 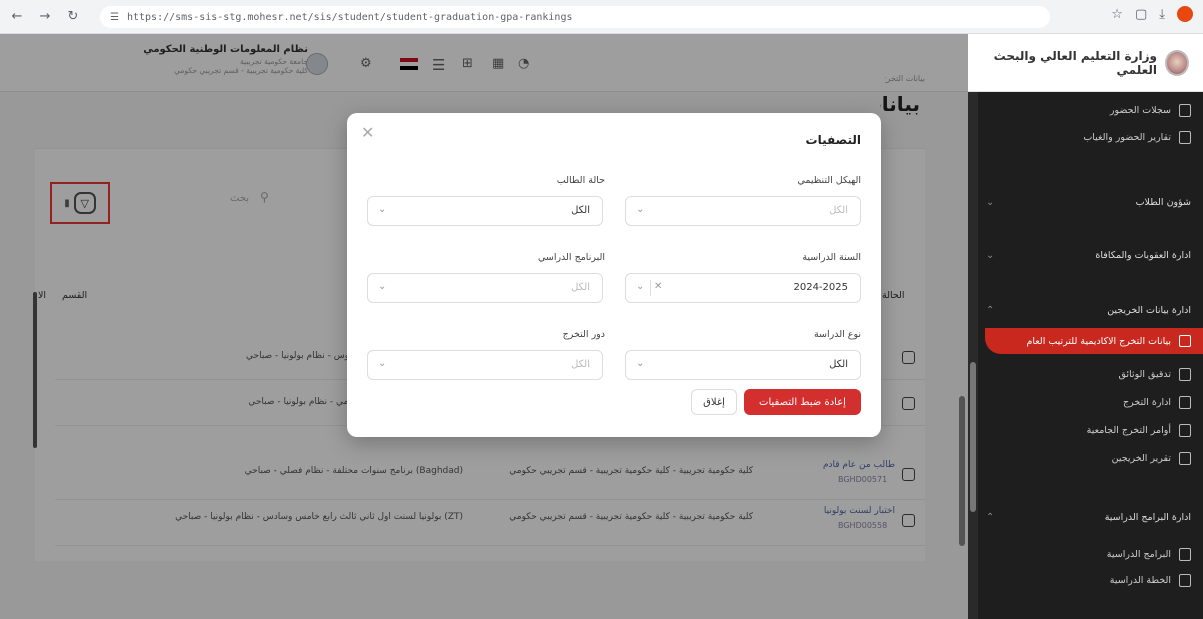 What do you see at coordinates (1094, 341) in the screenshot?
I see `sidebar-item-graduation-rankings: بيانات التخرج الاكاديمية للترتيب العام` at bounding box center [1094, 341].